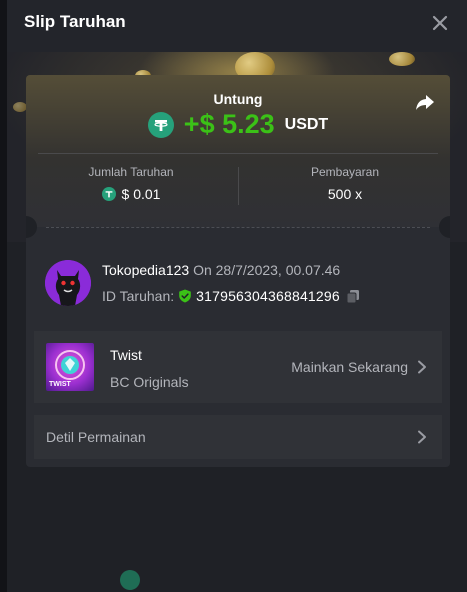 The height and width of the screenshot is (592, 467). What do you see at coordinates (70, 367) in the screenshot?
I see `game-thumbnail: TWIST` at bounding box center [70, 367].